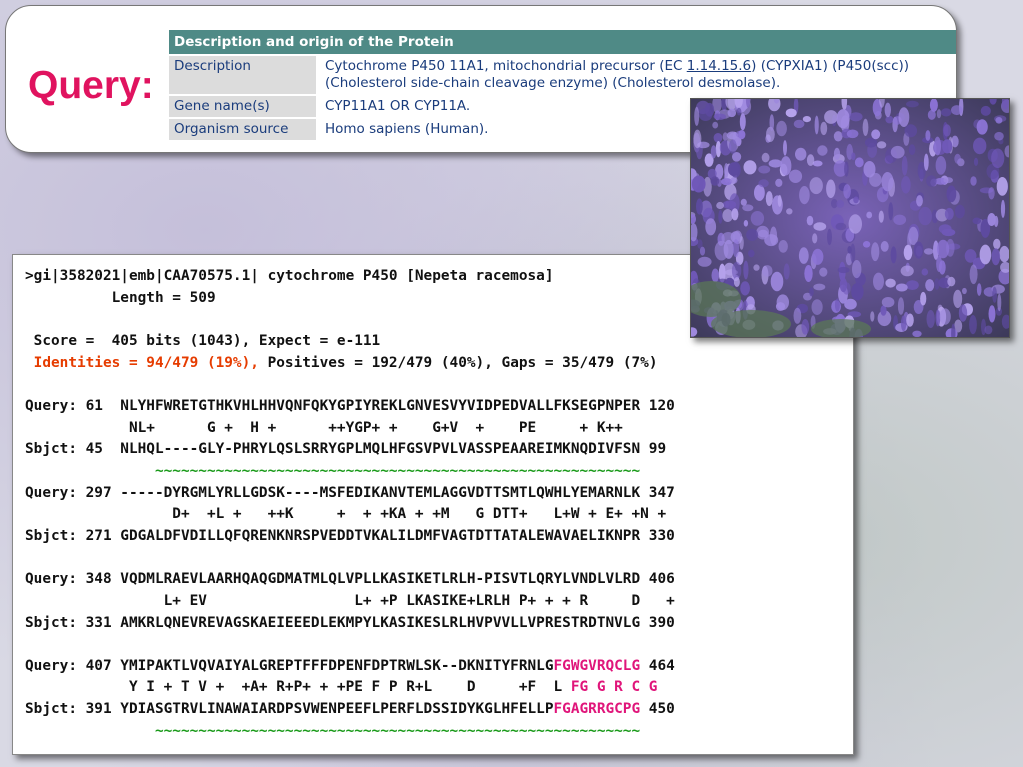 The image size is (1023, 767). I want to click on nepeta-flower-photo, so click(850, 218).